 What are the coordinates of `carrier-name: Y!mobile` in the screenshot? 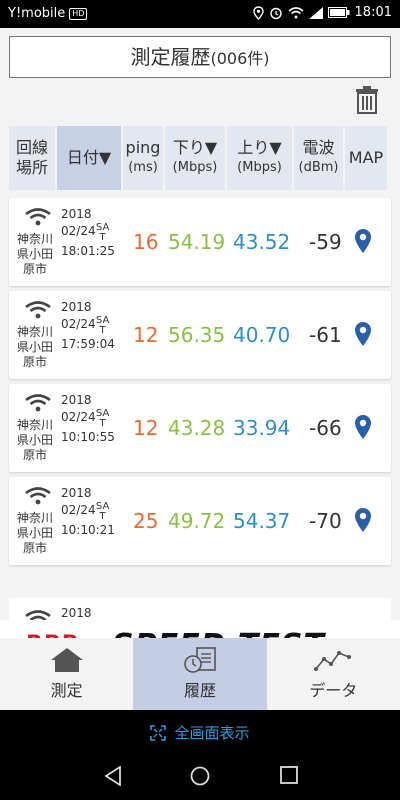 It's located at (37, 13).